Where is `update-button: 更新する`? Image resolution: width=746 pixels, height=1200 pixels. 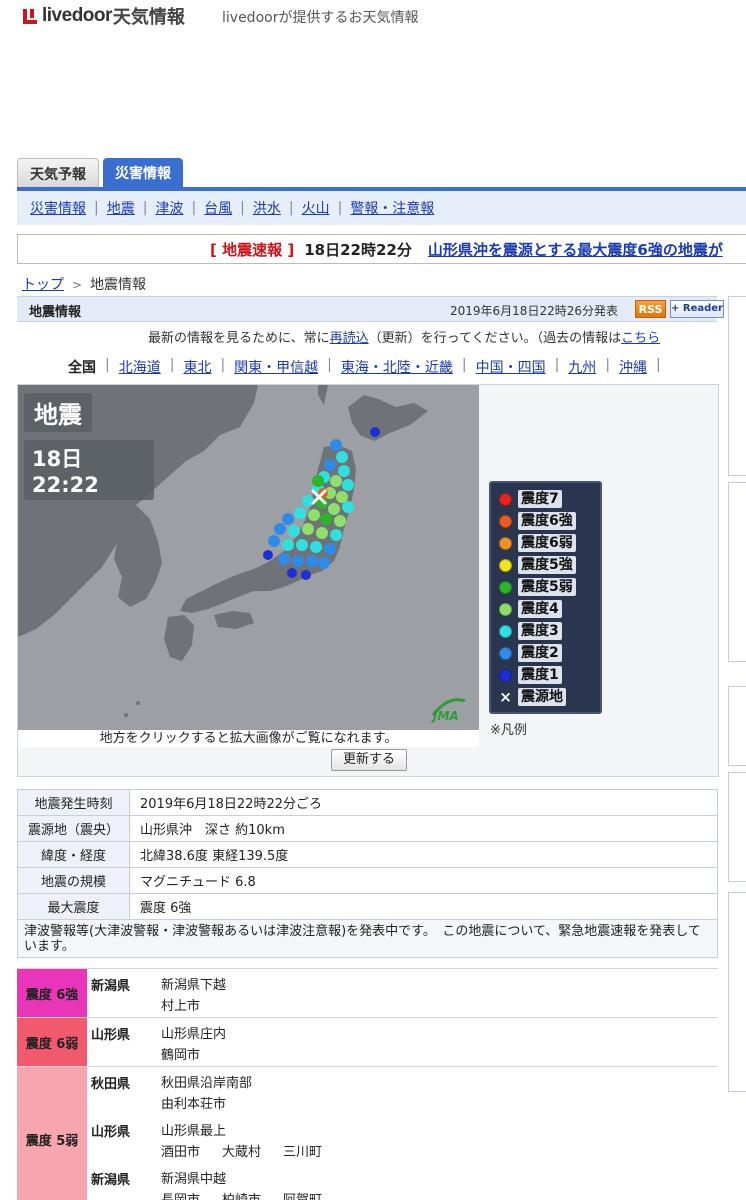 update-button: 更新する is located at coordinates (369, 760).